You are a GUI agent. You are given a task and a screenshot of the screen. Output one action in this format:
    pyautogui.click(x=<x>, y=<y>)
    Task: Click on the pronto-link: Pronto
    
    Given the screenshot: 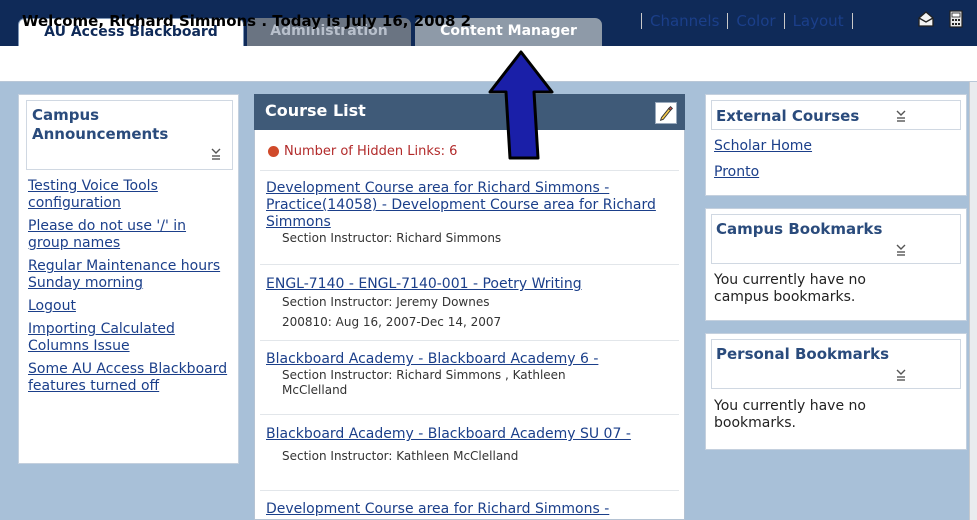 What is the action you would take?
    pyautogui.click(x=736, y=172)
    